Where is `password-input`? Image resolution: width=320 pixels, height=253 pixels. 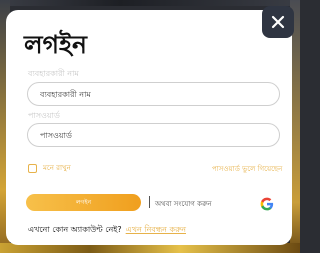
password-input is located at coordinates (153, 135).